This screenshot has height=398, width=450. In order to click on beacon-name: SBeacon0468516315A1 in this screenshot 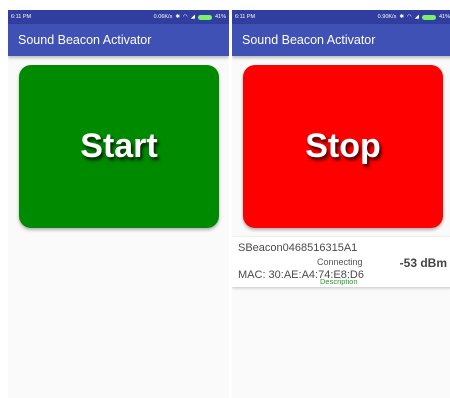, I will do `click(298, 248)`.